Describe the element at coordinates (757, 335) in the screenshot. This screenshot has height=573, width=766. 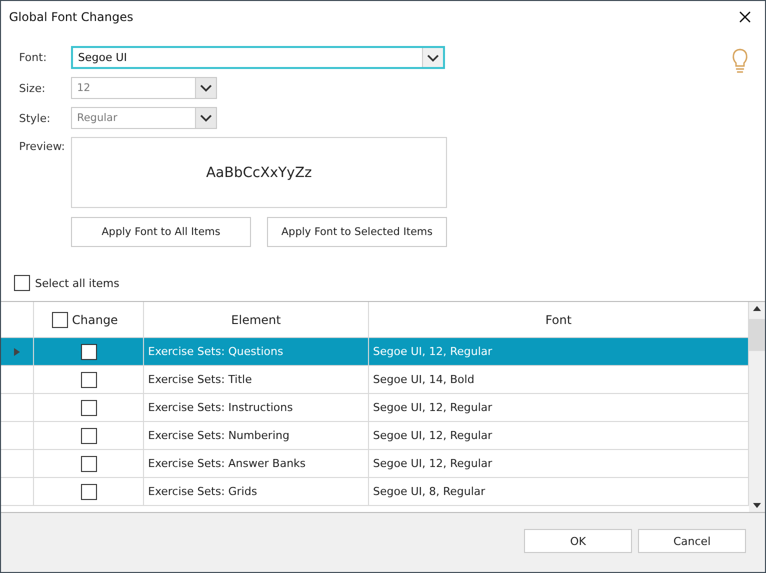
I see `scroll-thumb` at that location.